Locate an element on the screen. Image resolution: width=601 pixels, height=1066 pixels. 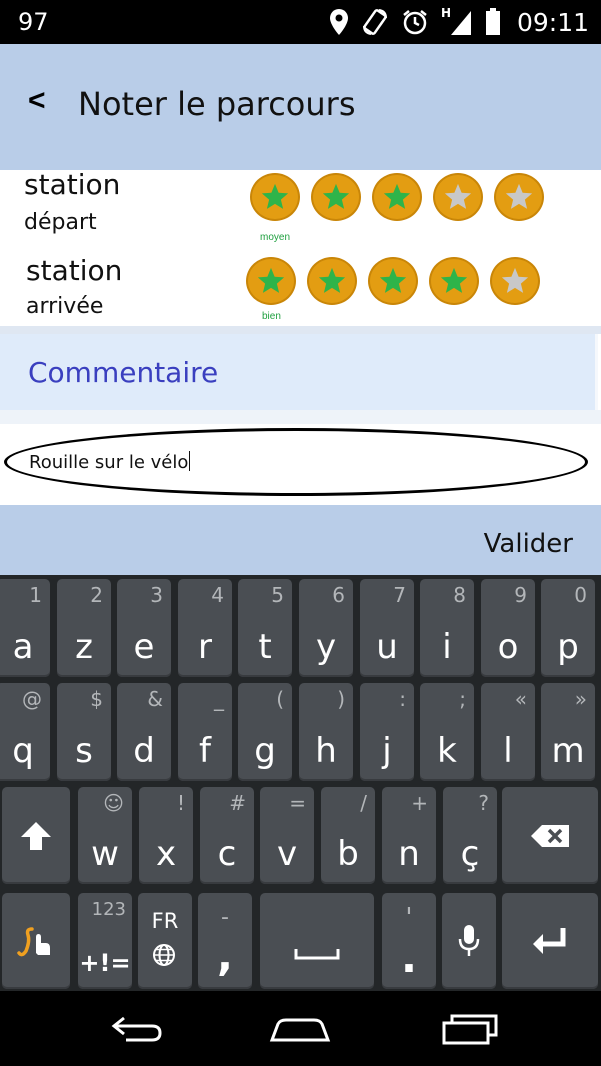
key-row3-2: # c is located at coordinates (227, 835).